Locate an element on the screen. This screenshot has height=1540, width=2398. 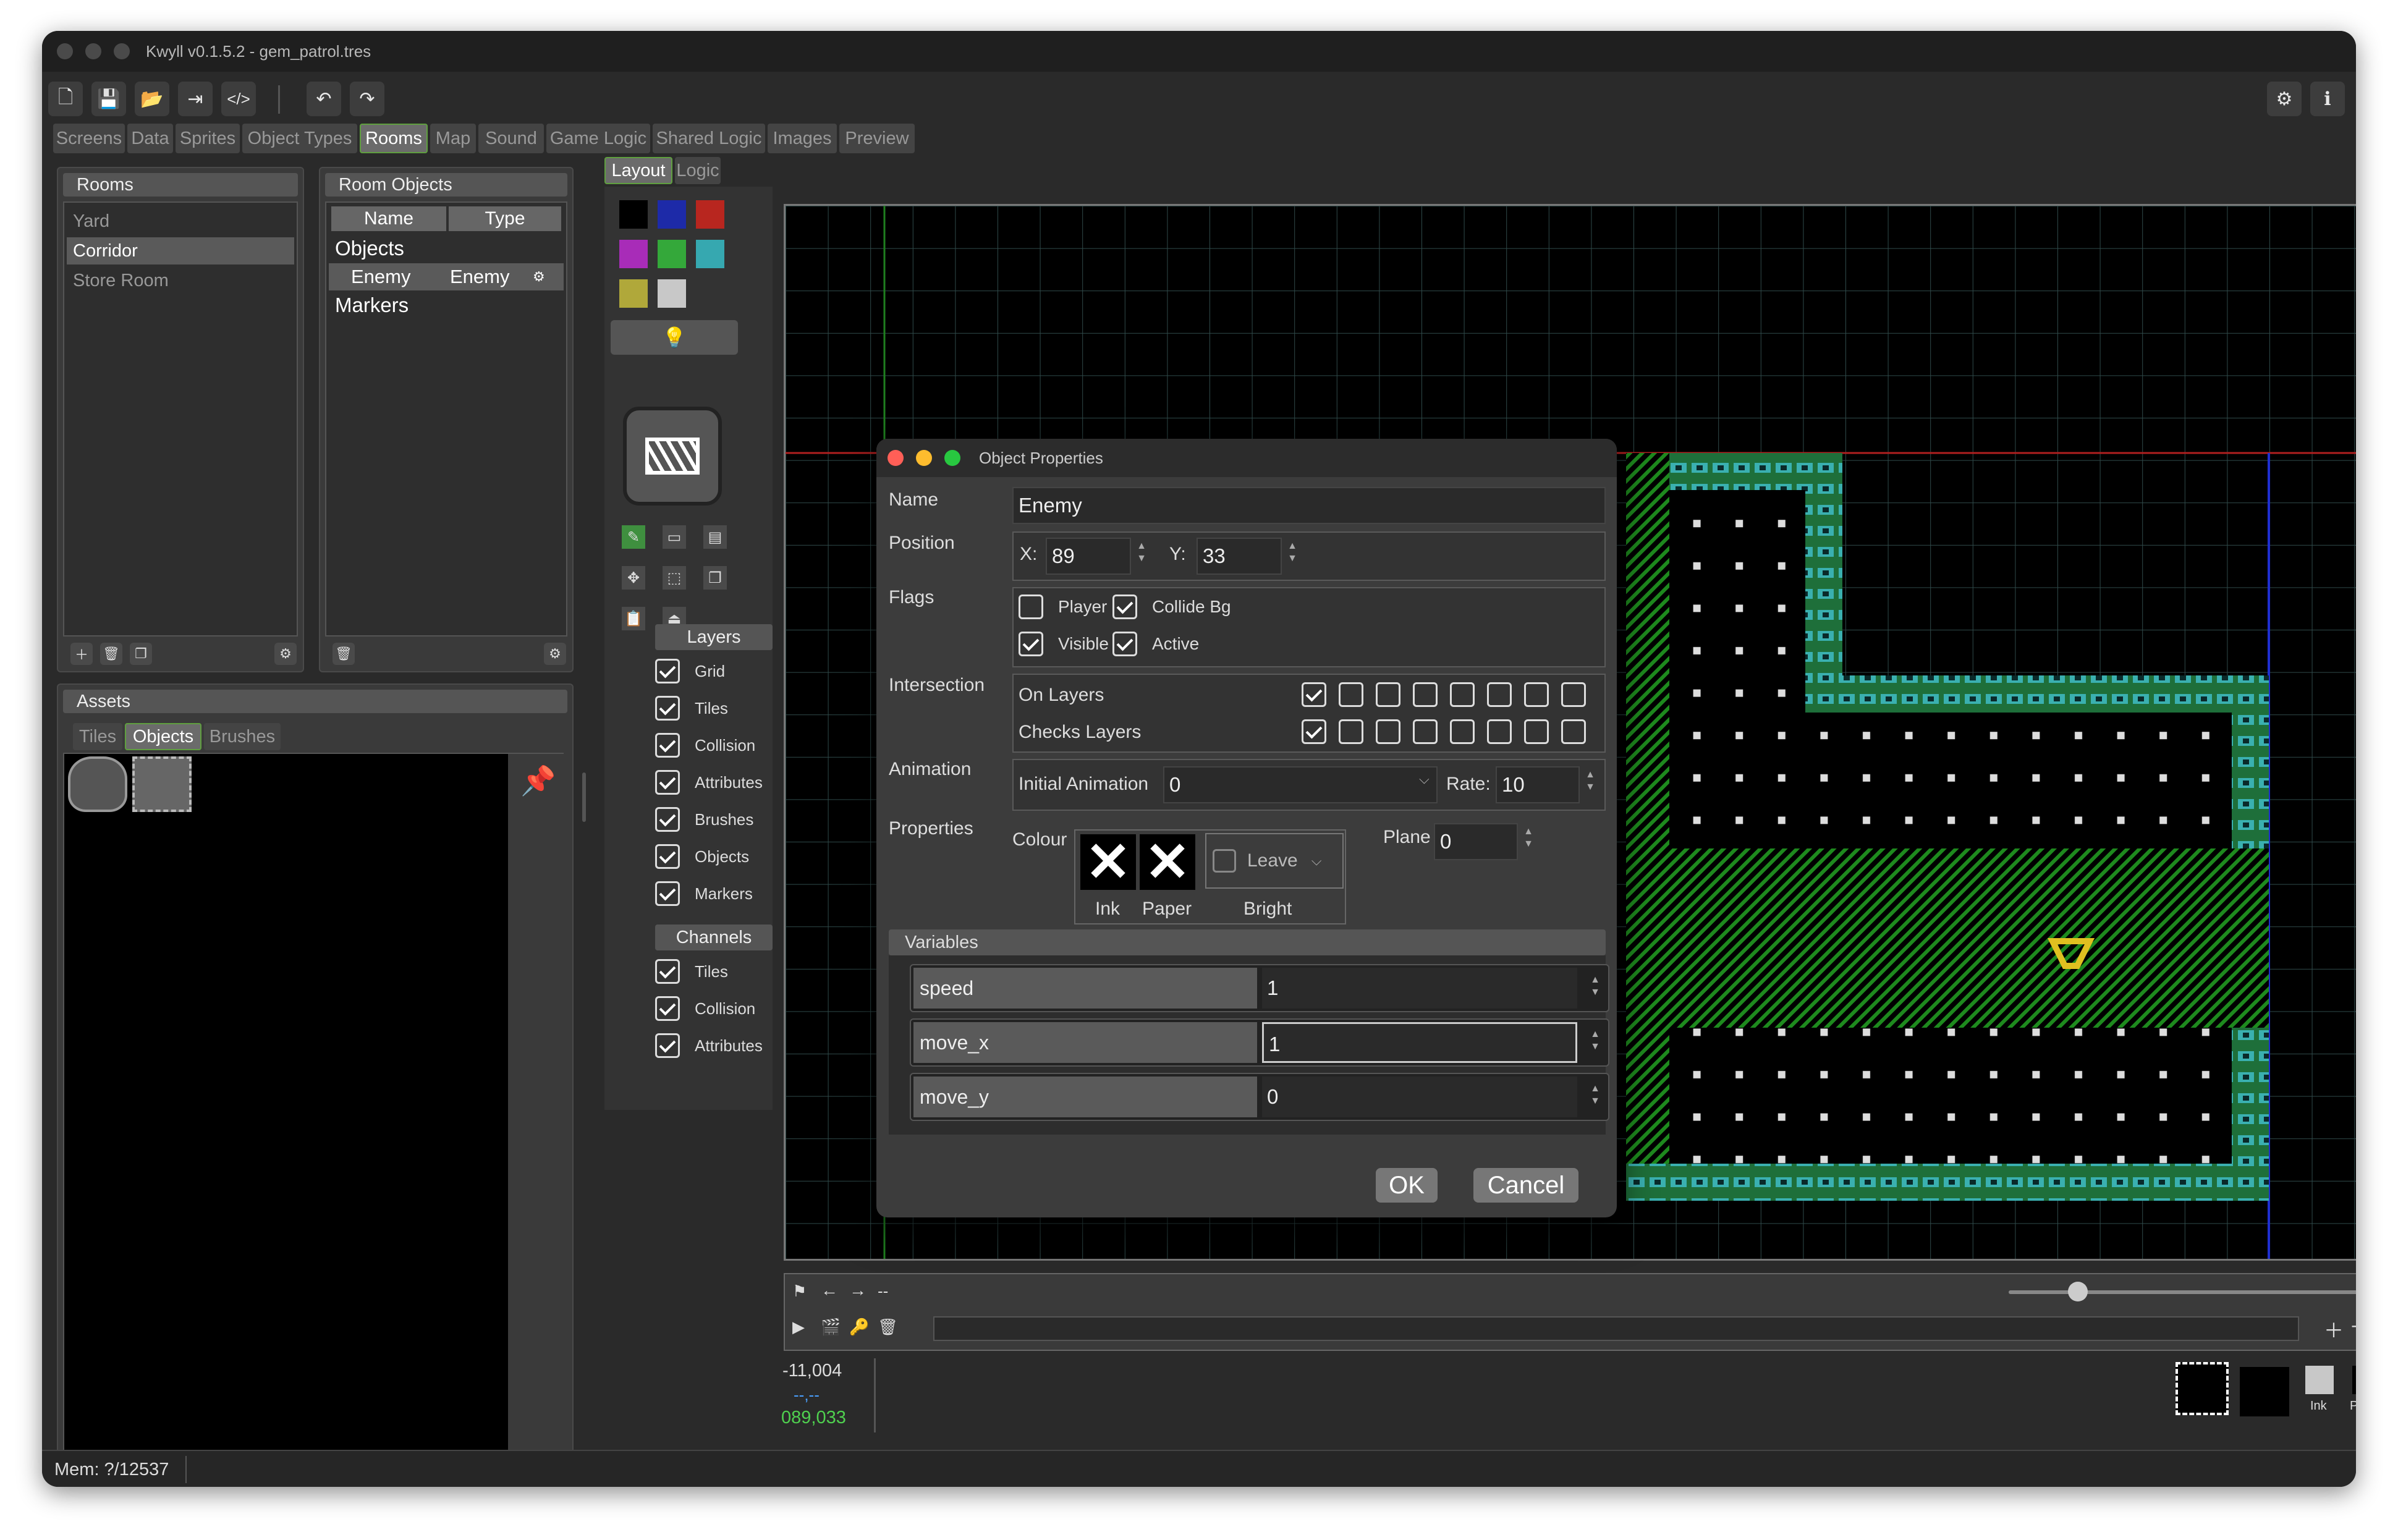
plane-stepper-icon: ▲ ▼ is located at coordinates (1528, 838).